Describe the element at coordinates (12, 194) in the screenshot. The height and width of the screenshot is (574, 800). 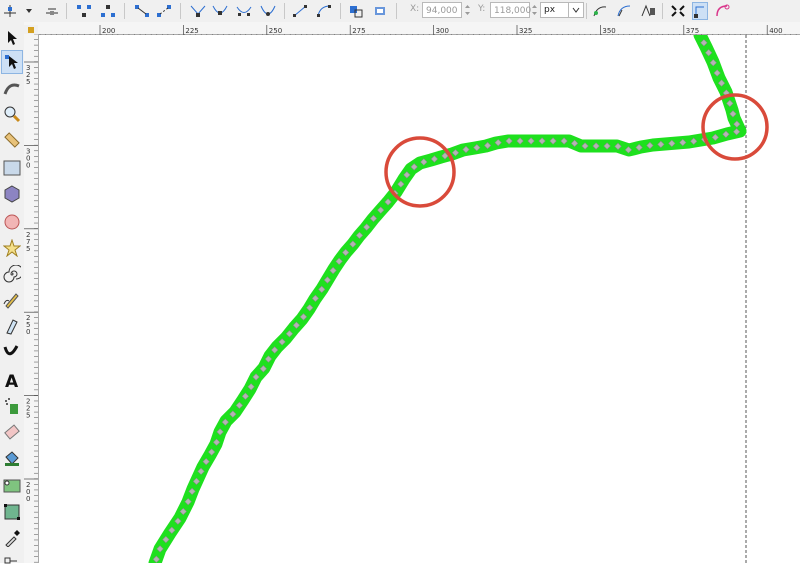
I see `3dbox-tool-icon` at that location.